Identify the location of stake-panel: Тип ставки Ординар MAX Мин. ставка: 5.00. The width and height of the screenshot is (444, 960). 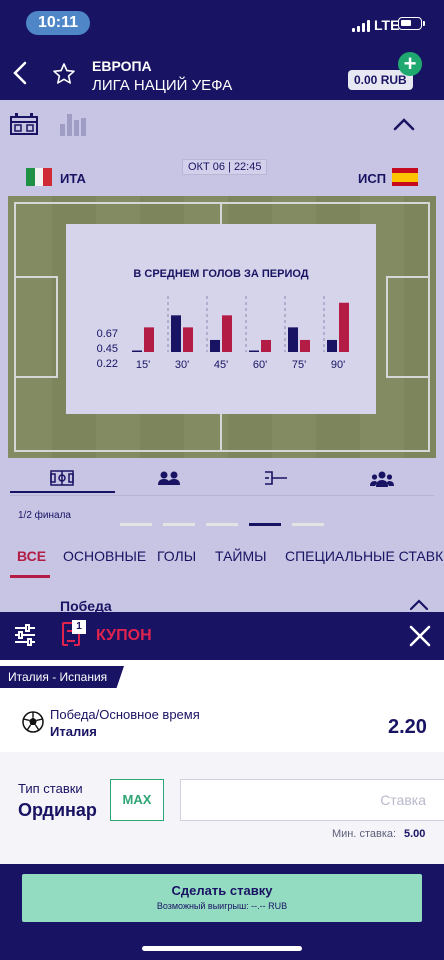
(222, 808).